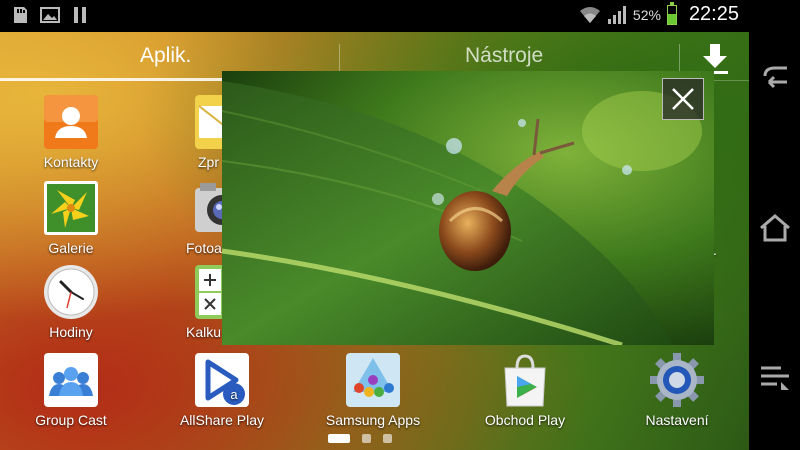 This screenshot has height=450, width=800. What do you see at coordinates (360, 438) in the screenshot?
I see `page-indicator` at bounding box center [360, 438].